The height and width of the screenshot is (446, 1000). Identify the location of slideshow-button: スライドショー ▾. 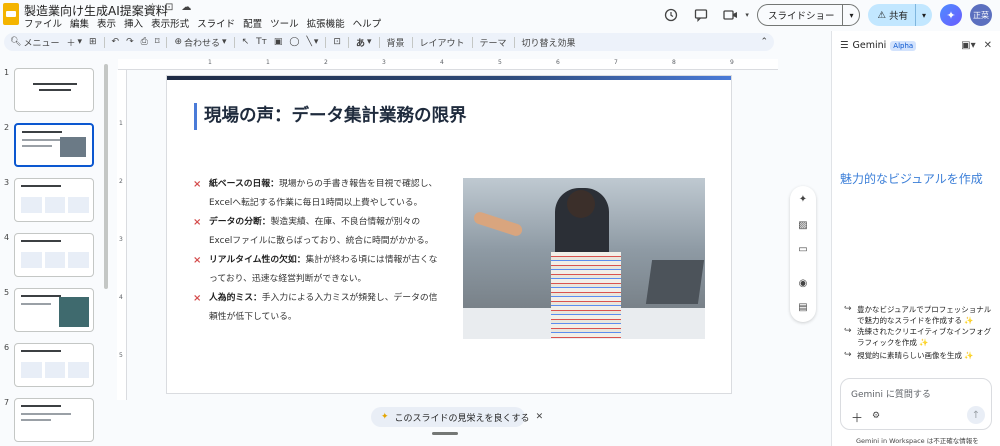
(808, 15).